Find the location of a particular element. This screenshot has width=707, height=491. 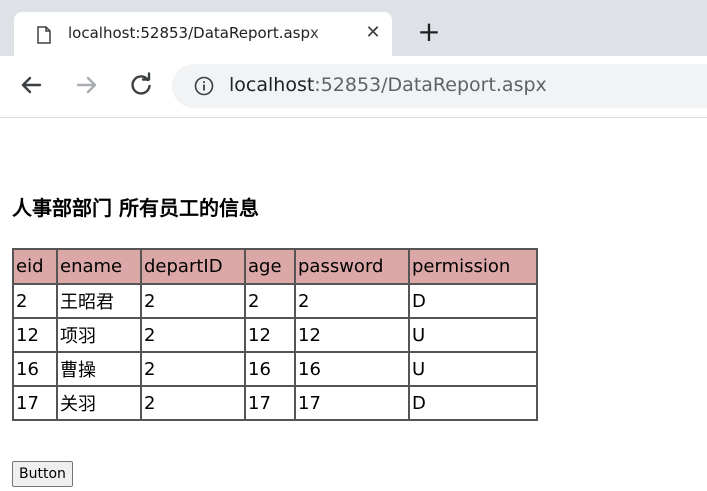

url-path: :52853/DataReport.aspx is located at coordinates (430, 85).